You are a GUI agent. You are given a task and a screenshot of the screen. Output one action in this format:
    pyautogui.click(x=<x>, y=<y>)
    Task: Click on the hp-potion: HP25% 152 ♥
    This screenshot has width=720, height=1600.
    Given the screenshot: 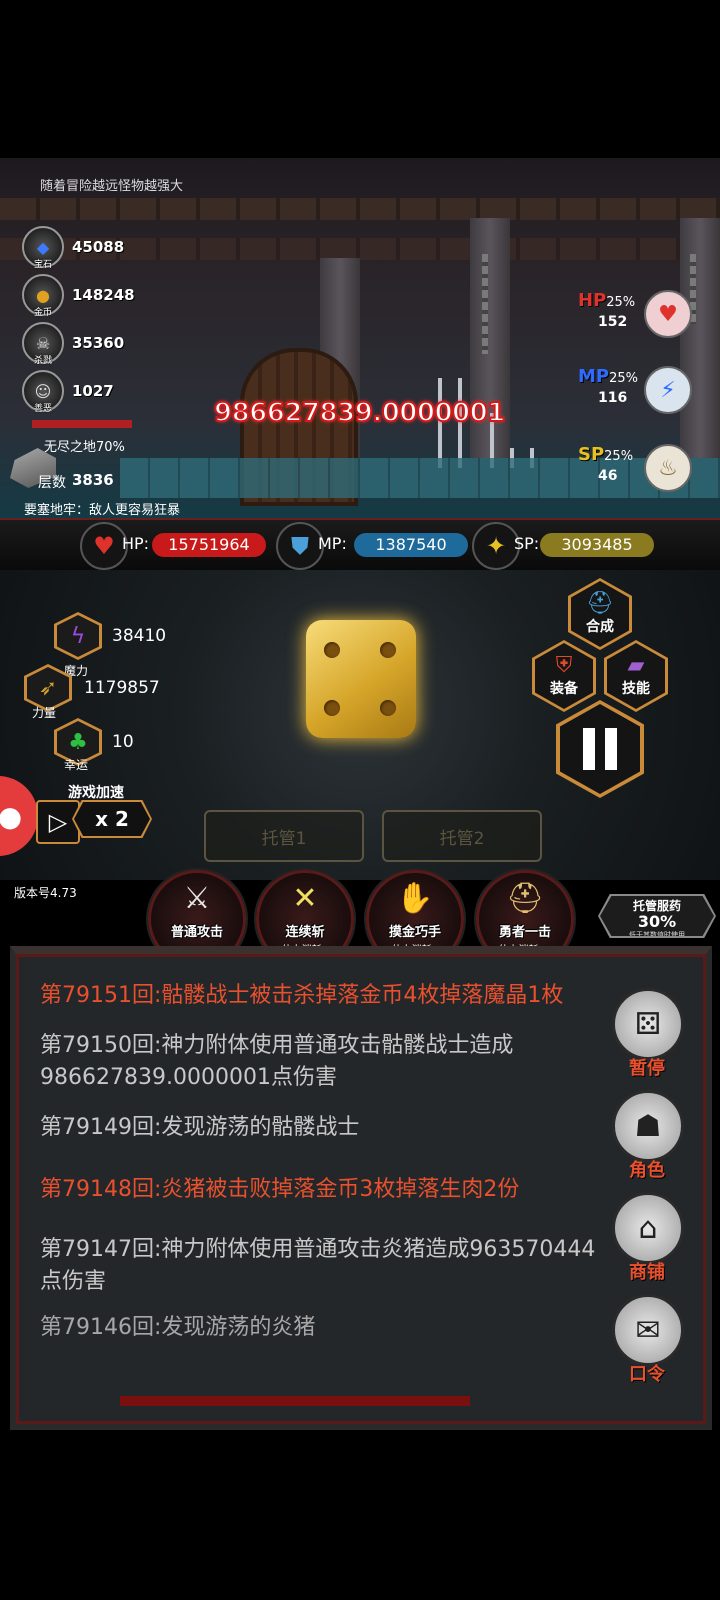 What is the action you would take?
    pyautogui.click(x=635, y=314)
    